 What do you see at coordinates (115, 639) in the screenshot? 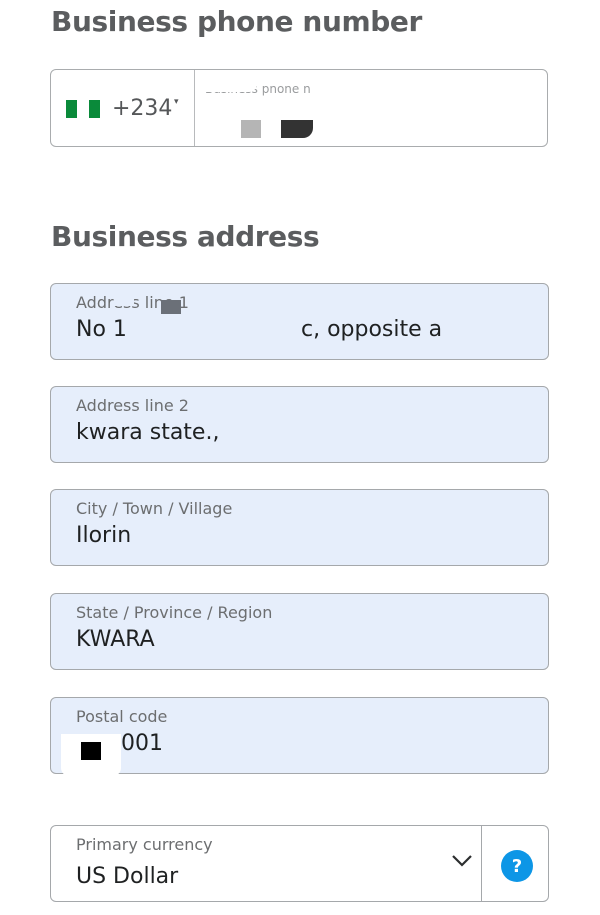
I see `state-value: KWARA` at bounding box center [115, 639].